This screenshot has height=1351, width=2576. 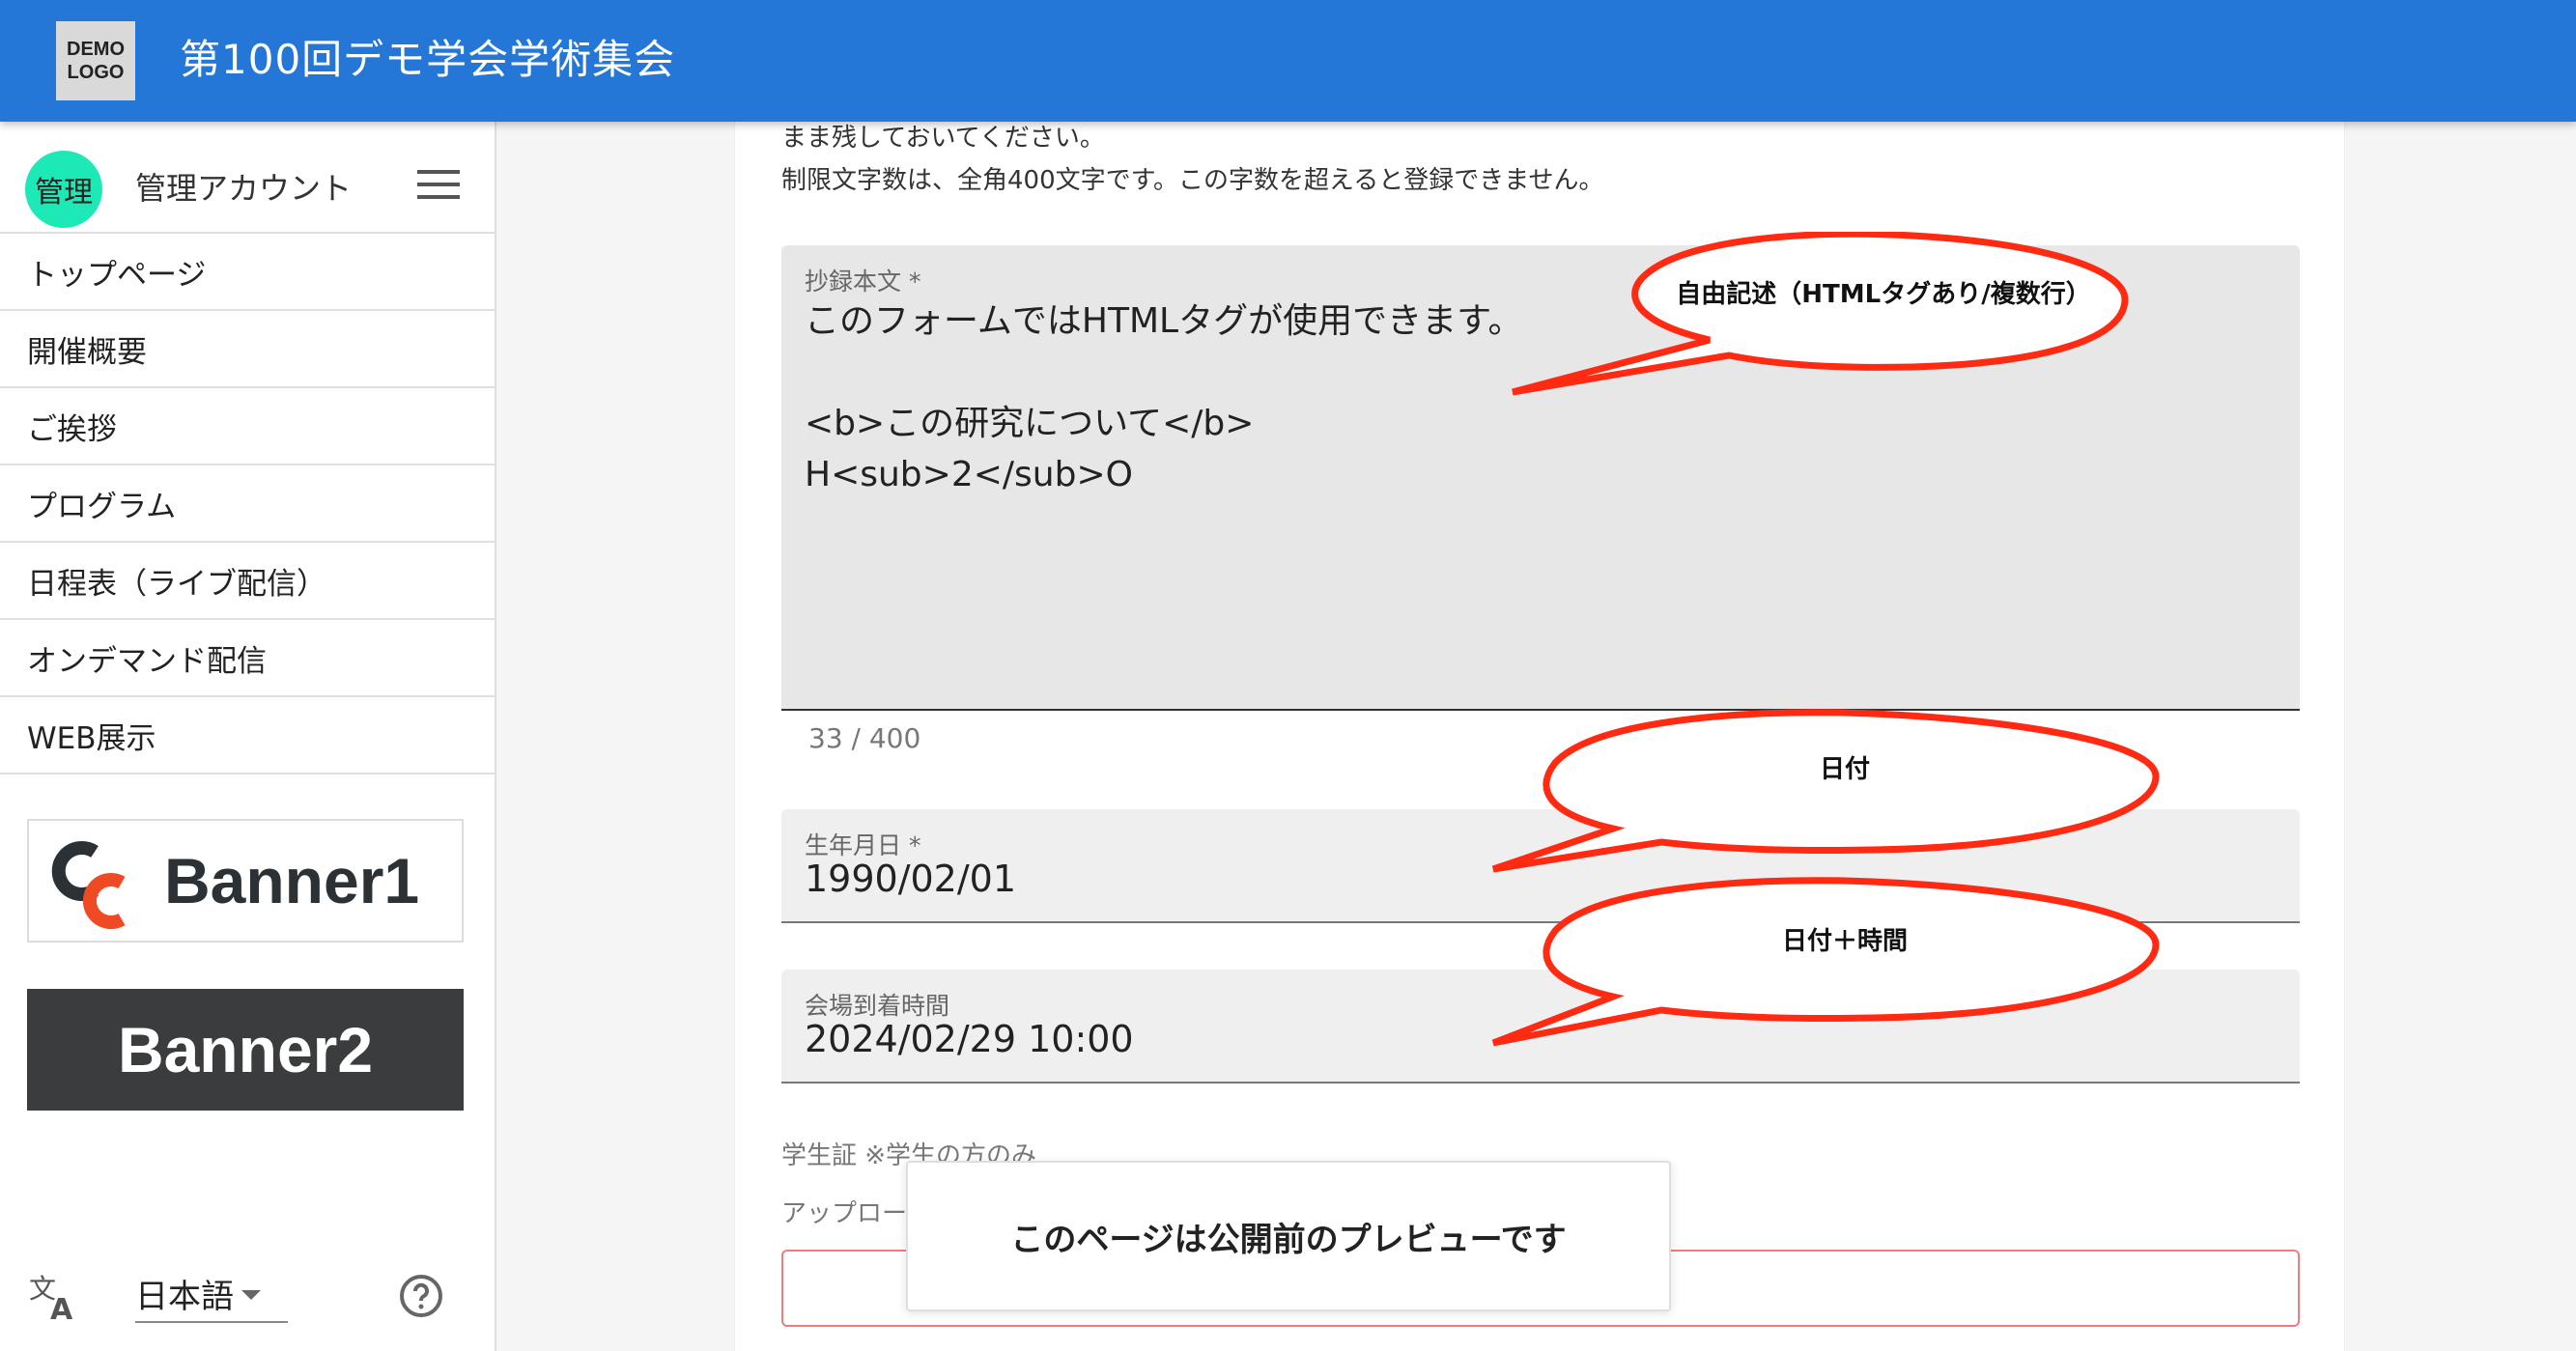 I want to click on language-value: 日本語, so click(x=184, y=1296).